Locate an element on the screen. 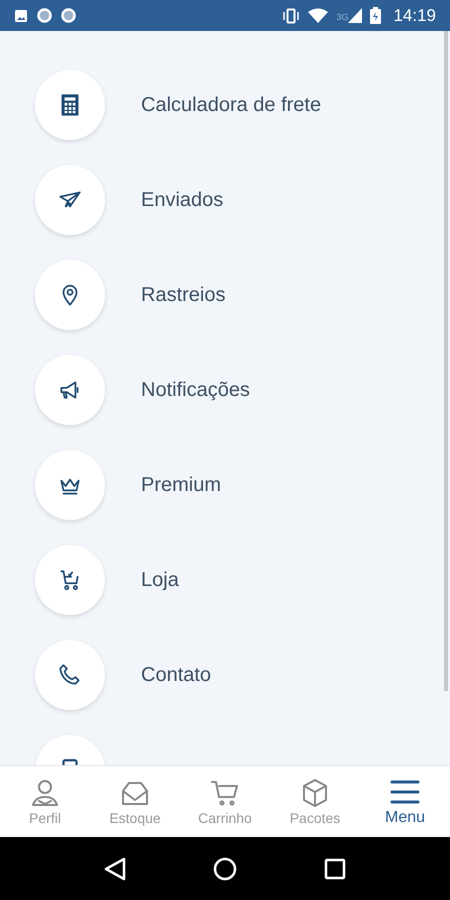 The height and width of the screenshot is (900, 450). menu-item-label: Enviados is located at coordinates (182, 200).